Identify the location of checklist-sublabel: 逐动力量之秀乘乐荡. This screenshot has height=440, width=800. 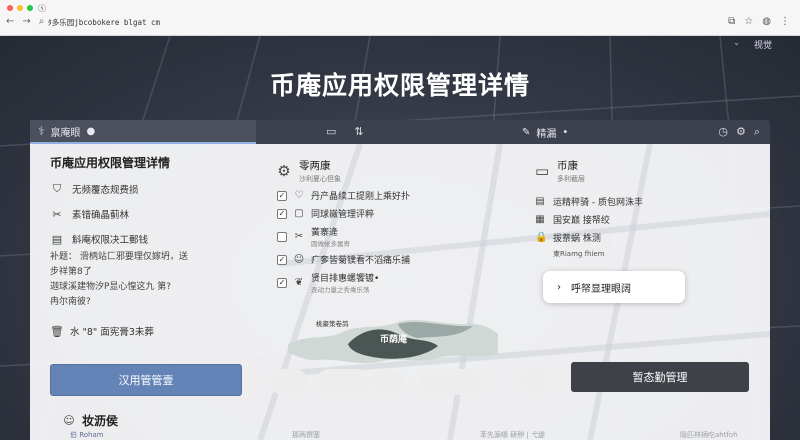
(340, 290).